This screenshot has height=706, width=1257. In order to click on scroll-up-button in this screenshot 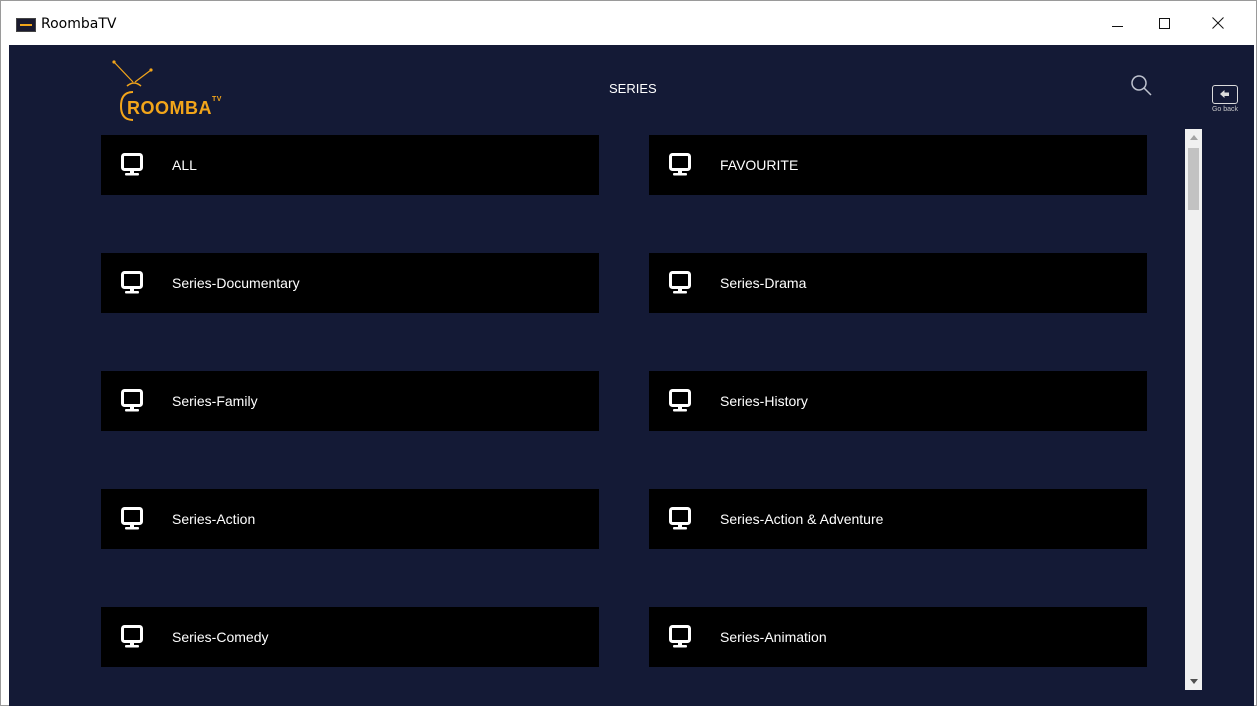, I will do `click(1193, 137)`.